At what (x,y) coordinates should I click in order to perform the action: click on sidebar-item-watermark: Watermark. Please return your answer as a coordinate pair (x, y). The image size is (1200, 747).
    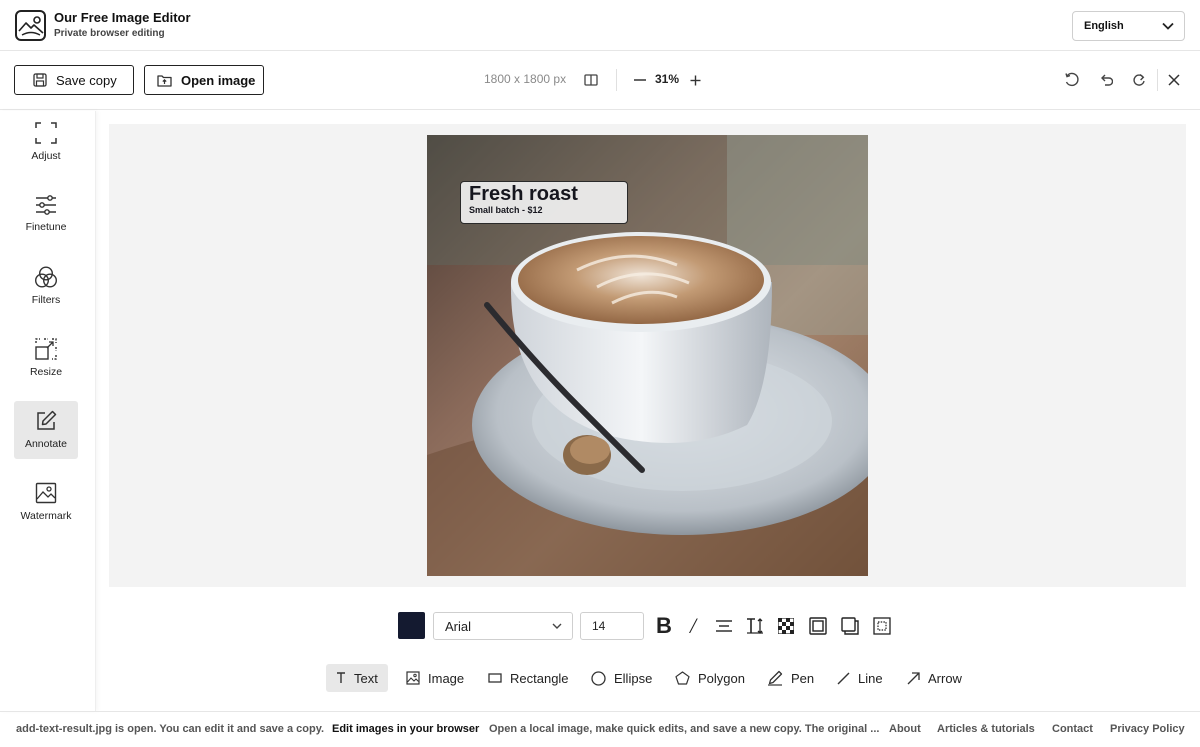
    Looking at the image, I should click on (46, 502).